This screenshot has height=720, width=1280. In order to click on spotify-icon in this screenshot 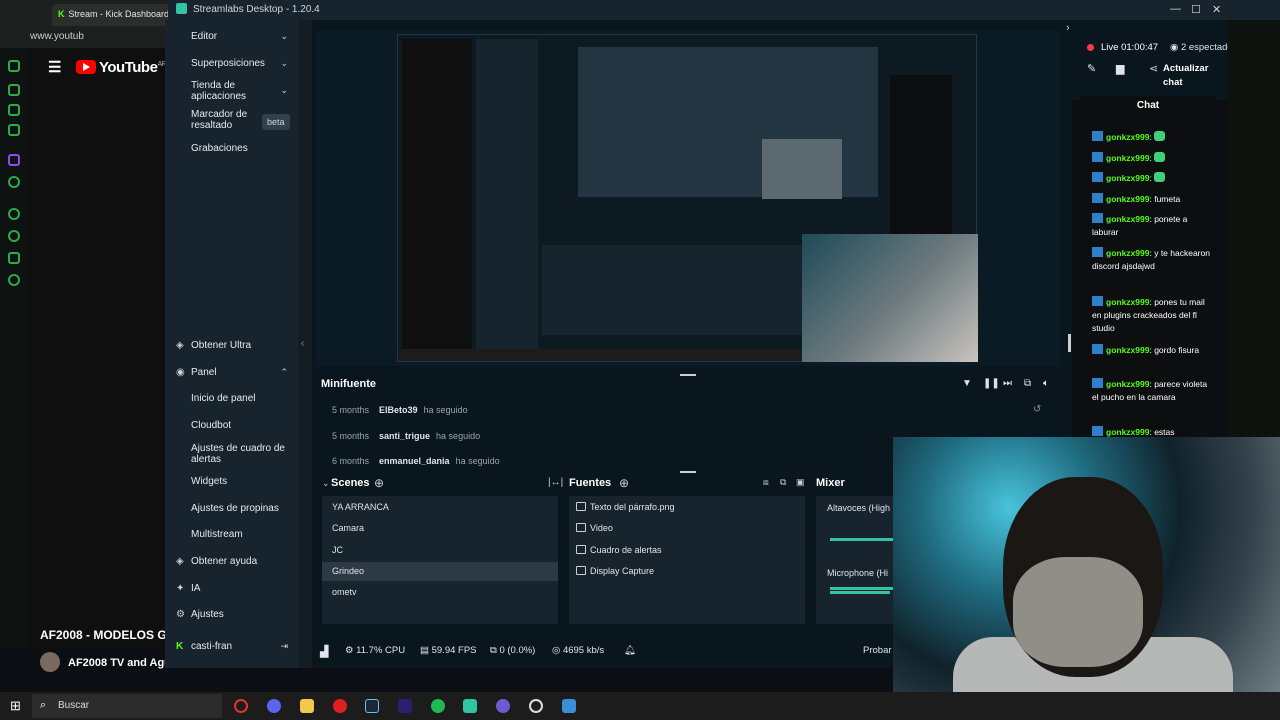, I will do `click(438, 706)`.